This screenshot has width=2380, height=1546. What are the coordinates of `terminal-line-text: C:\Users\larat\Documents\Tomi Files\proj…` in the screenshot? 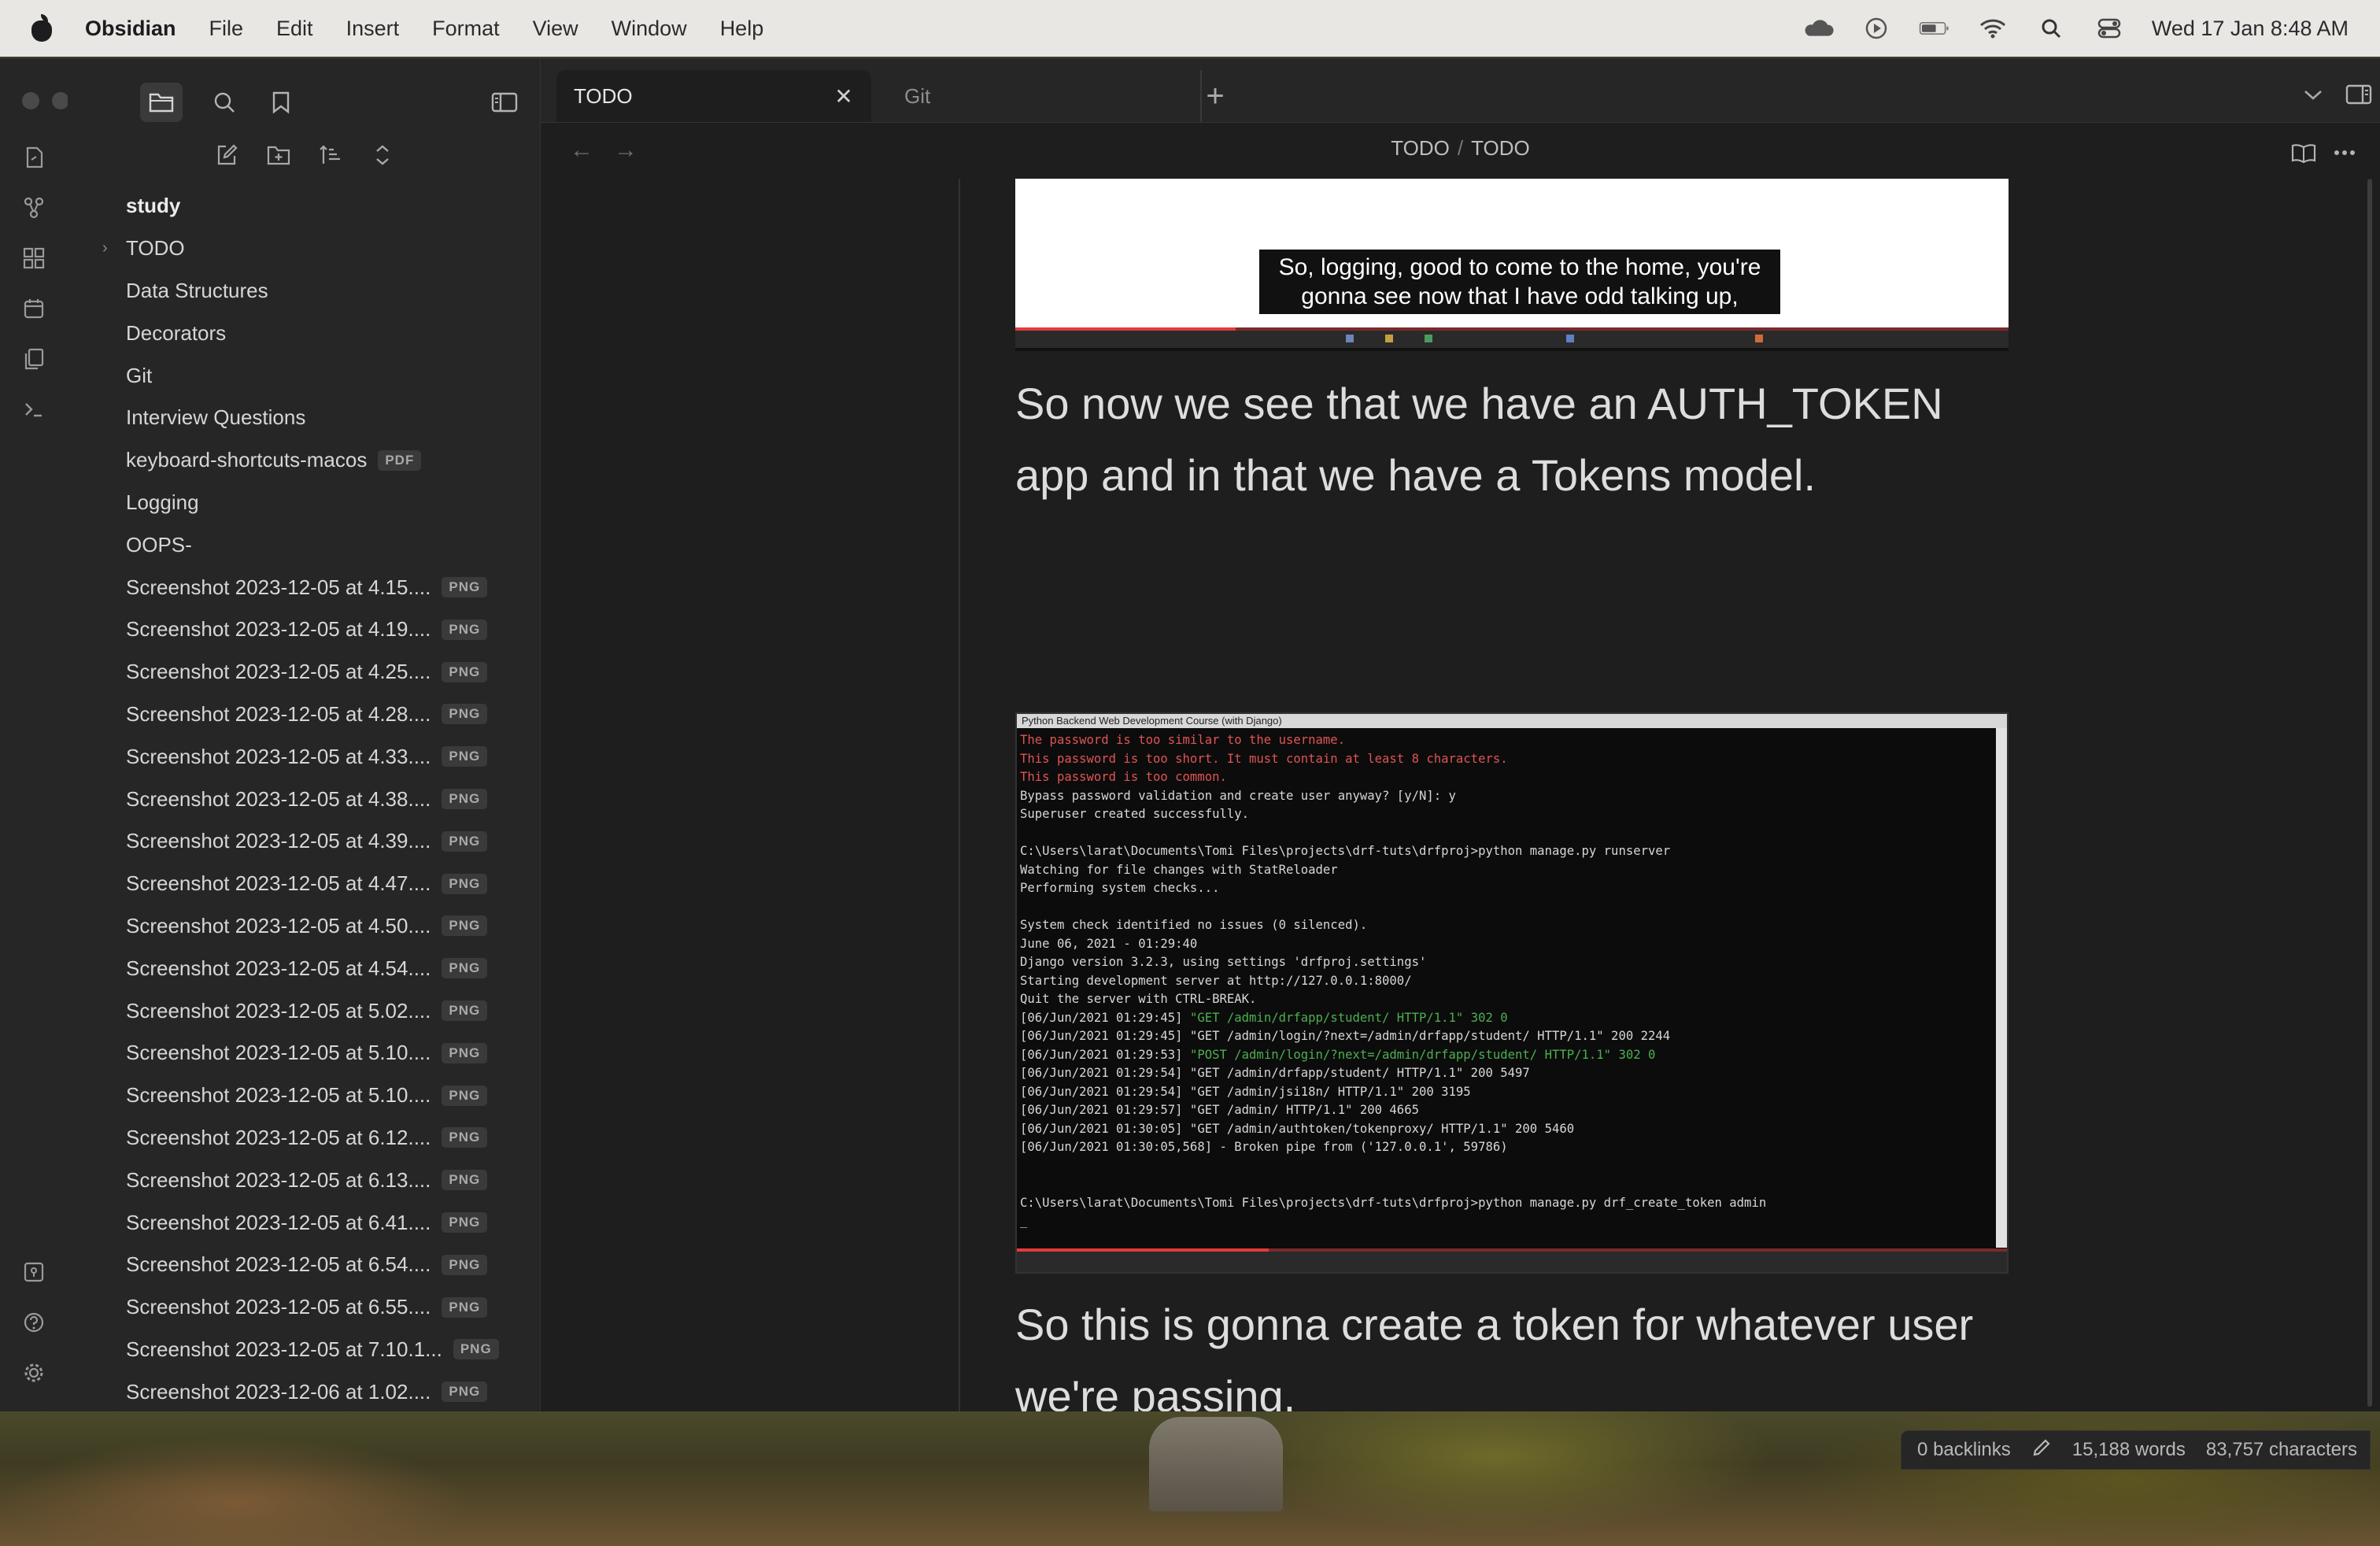 It's located at (1345, 851).